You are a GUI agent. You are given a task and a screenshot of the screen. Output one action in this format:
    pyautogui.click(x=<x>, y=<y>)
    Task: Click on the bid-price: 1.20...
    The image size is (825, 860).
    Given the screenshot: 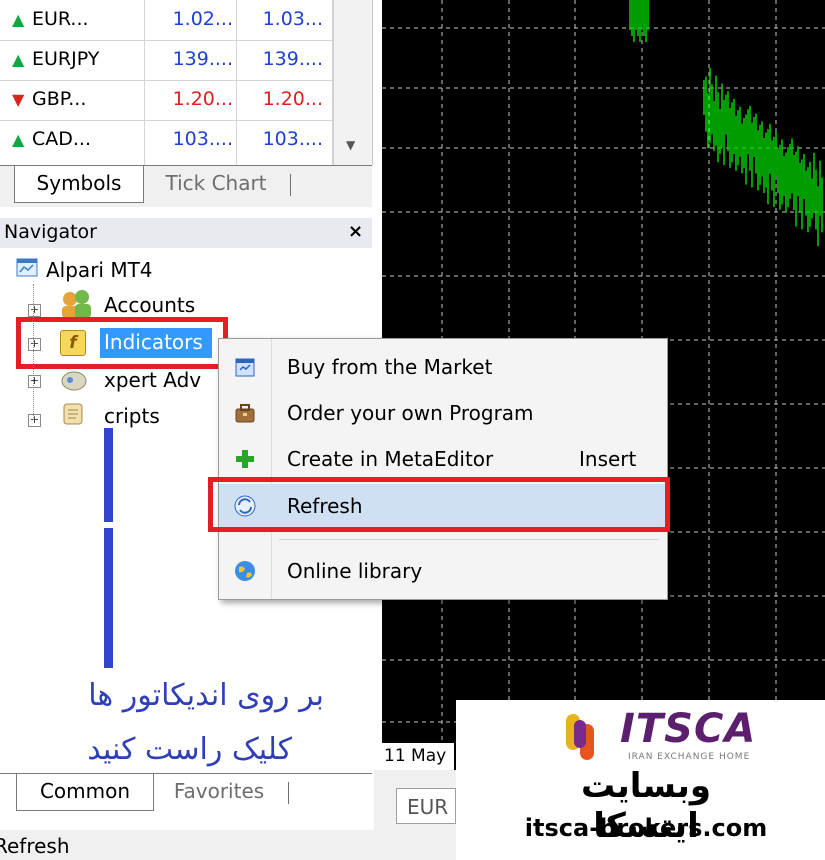 What is the action you would take?
    pyautogui.click(x=202, y=99)
    